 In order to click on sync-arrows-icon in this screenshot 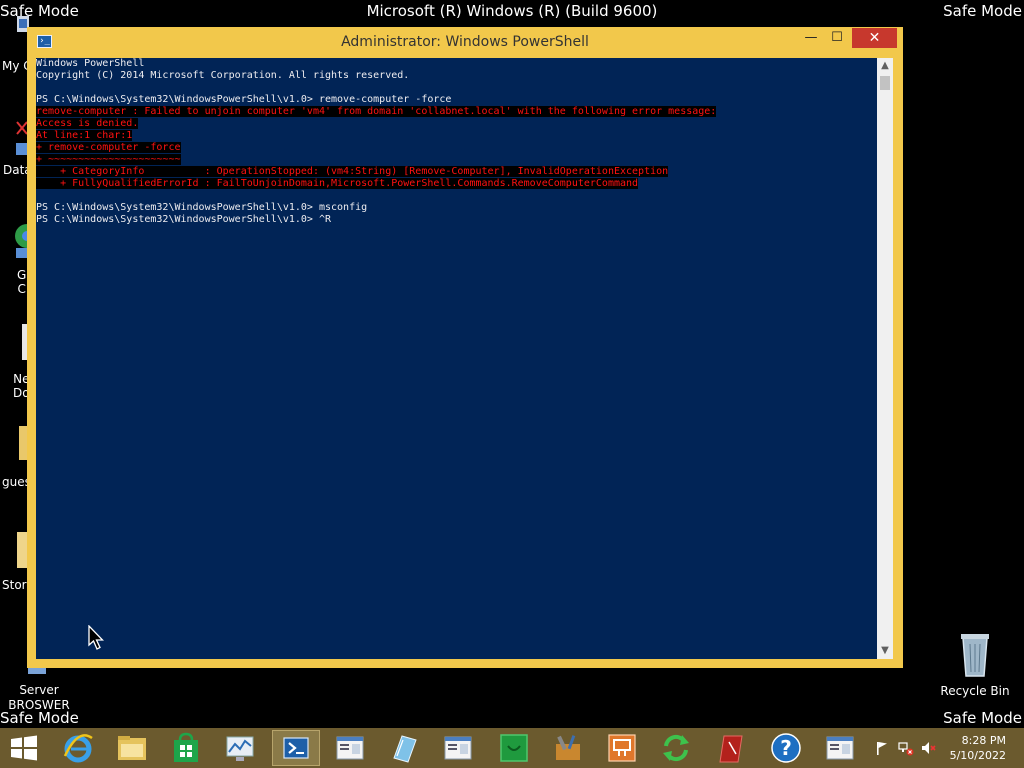, I will do `click(676, 748)`.